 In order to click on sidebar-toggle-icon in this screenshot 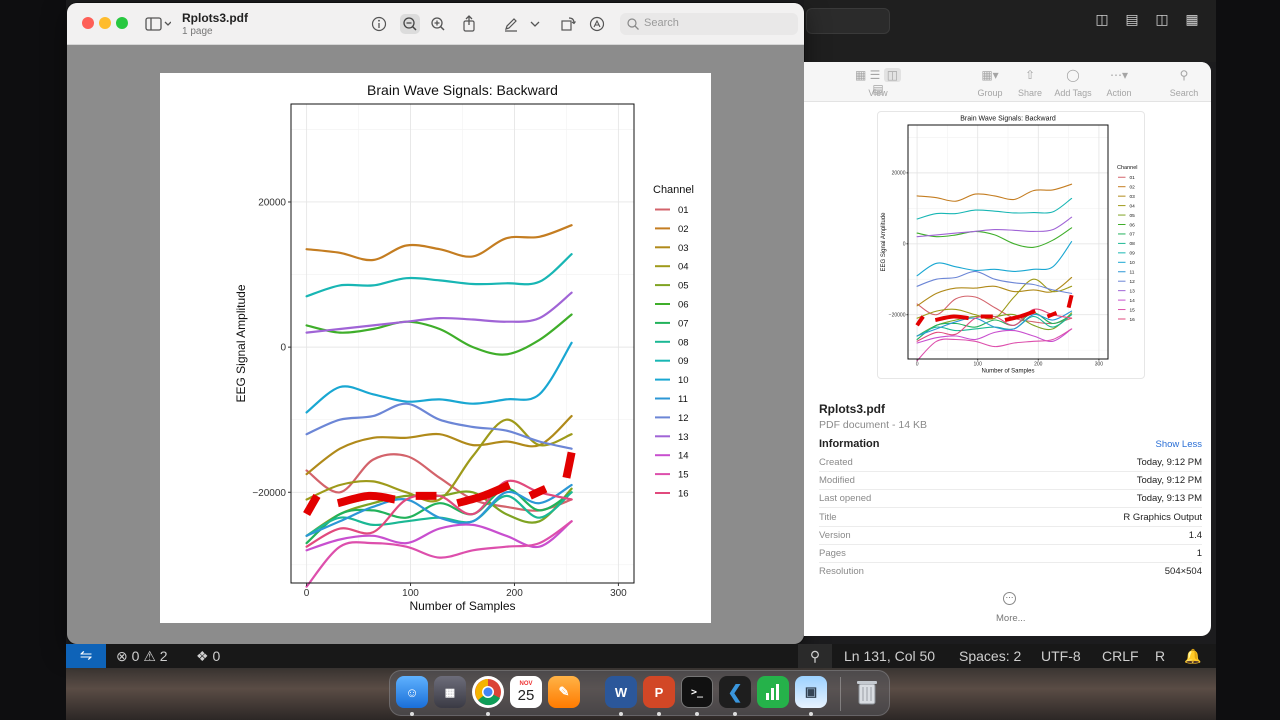, I will do `click(158, 24)`.